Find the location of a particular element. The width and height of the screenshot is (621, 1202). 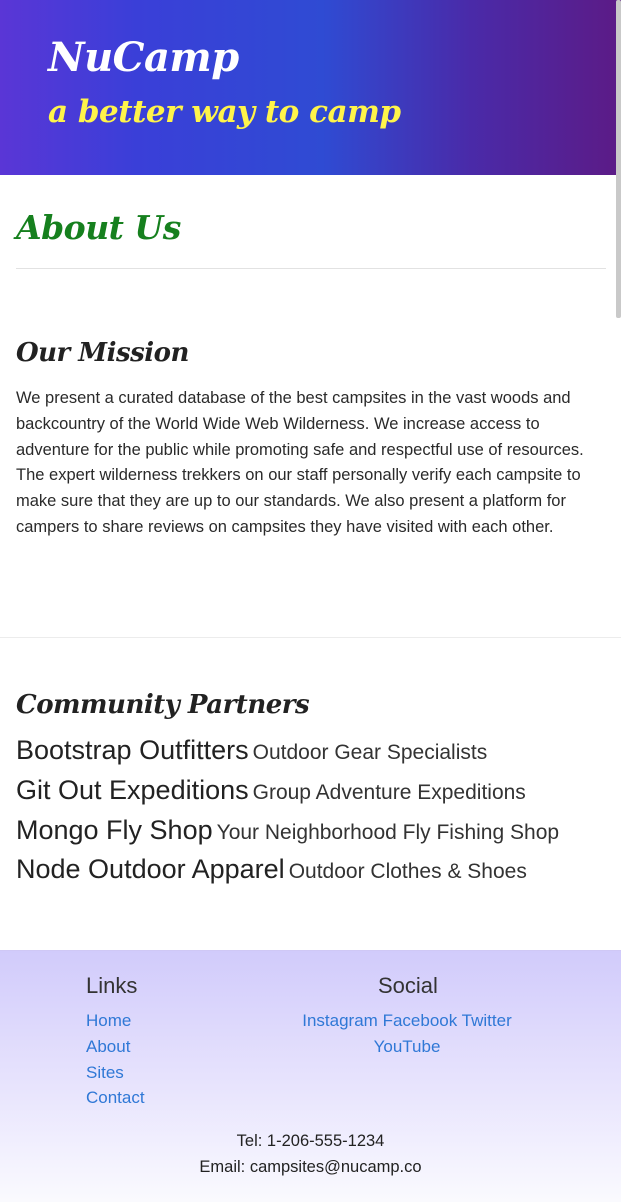

title-divider is located at coordinates (311, 268).